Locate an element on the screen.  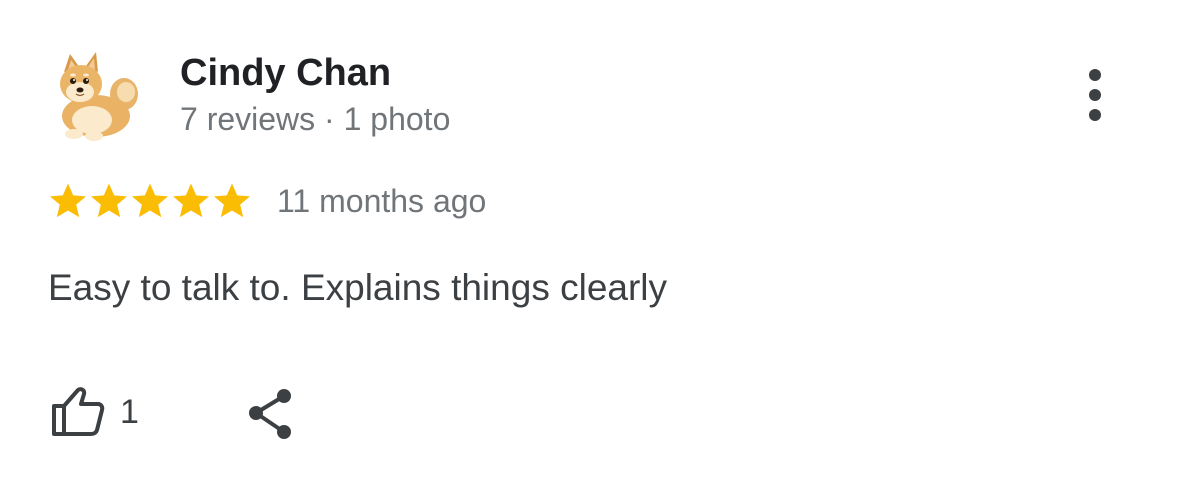
review-text: Easy to talk to. Explains things clearly is located at coordinates (358, 287).